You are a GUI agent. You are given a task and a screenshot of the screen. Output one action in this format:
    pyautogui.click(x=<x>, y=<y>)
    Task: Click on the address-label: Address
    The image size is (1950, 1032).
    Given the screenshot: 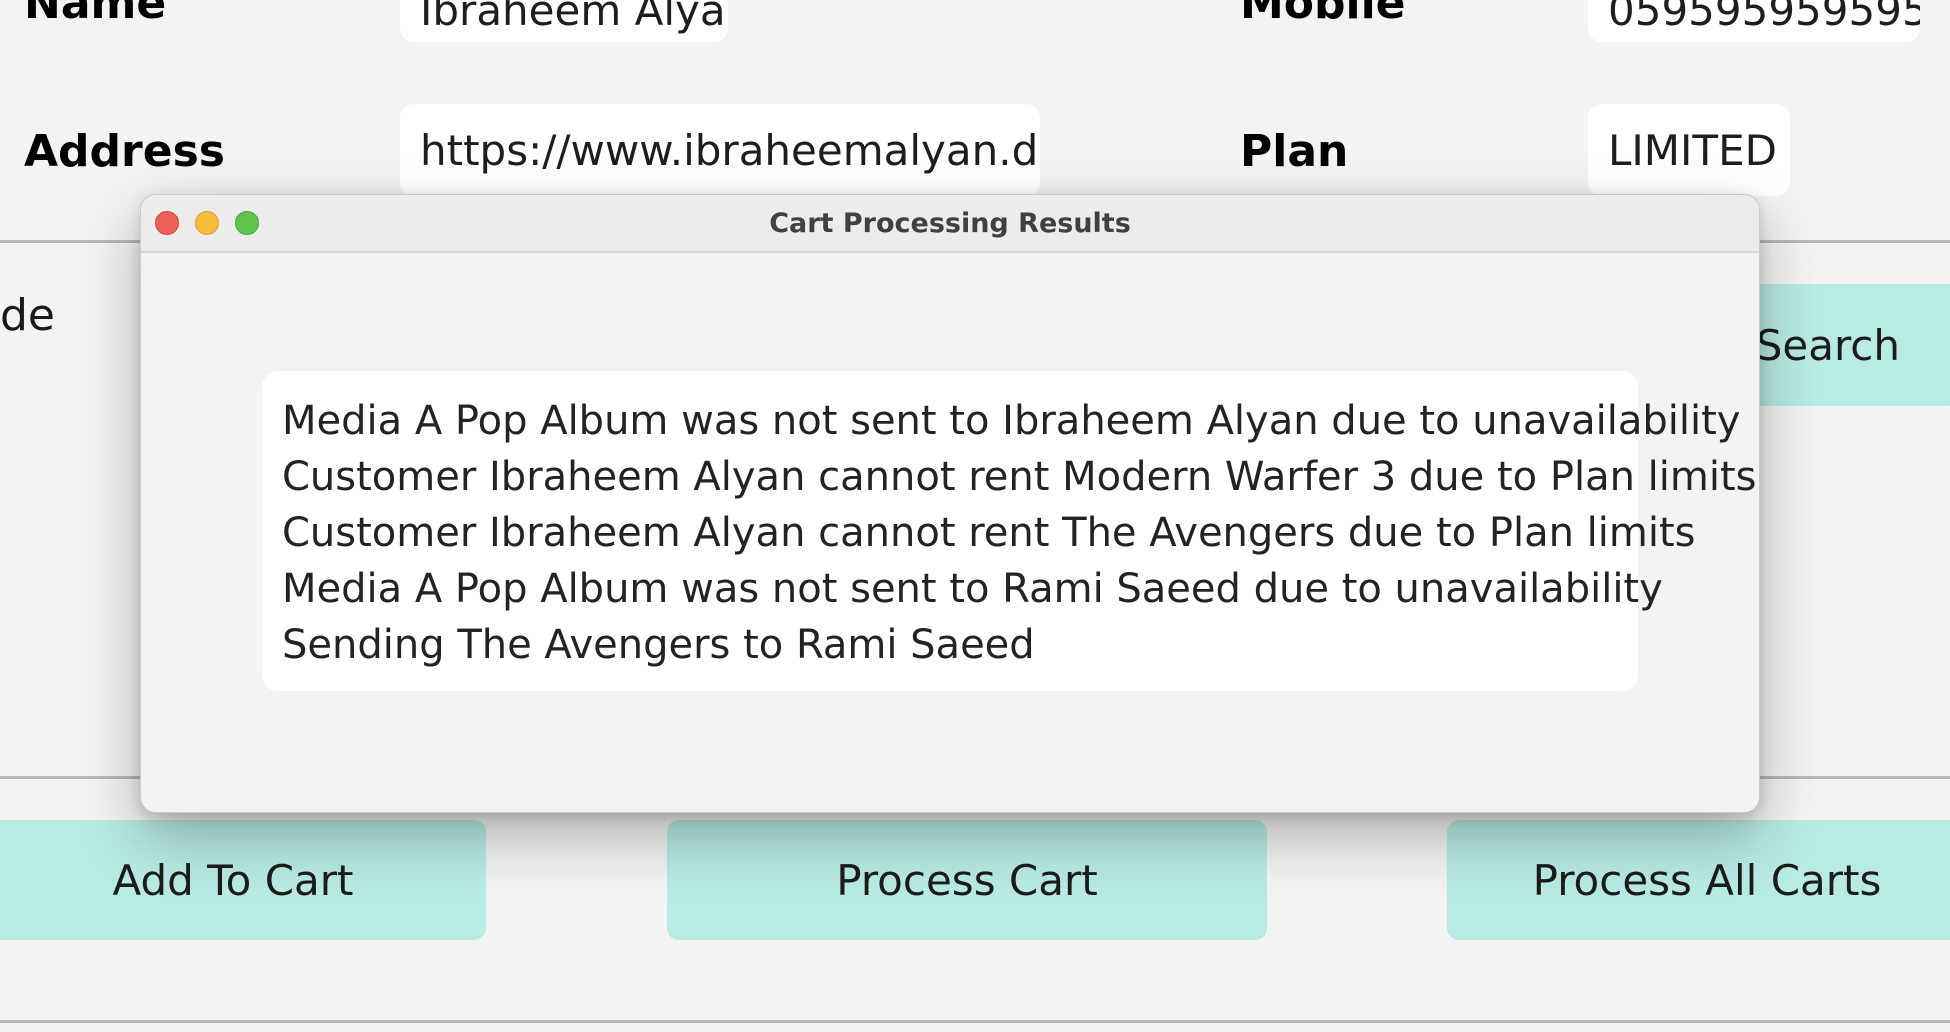 What is the action you would take?
    pyautogui.click(x=124, y=151)
    